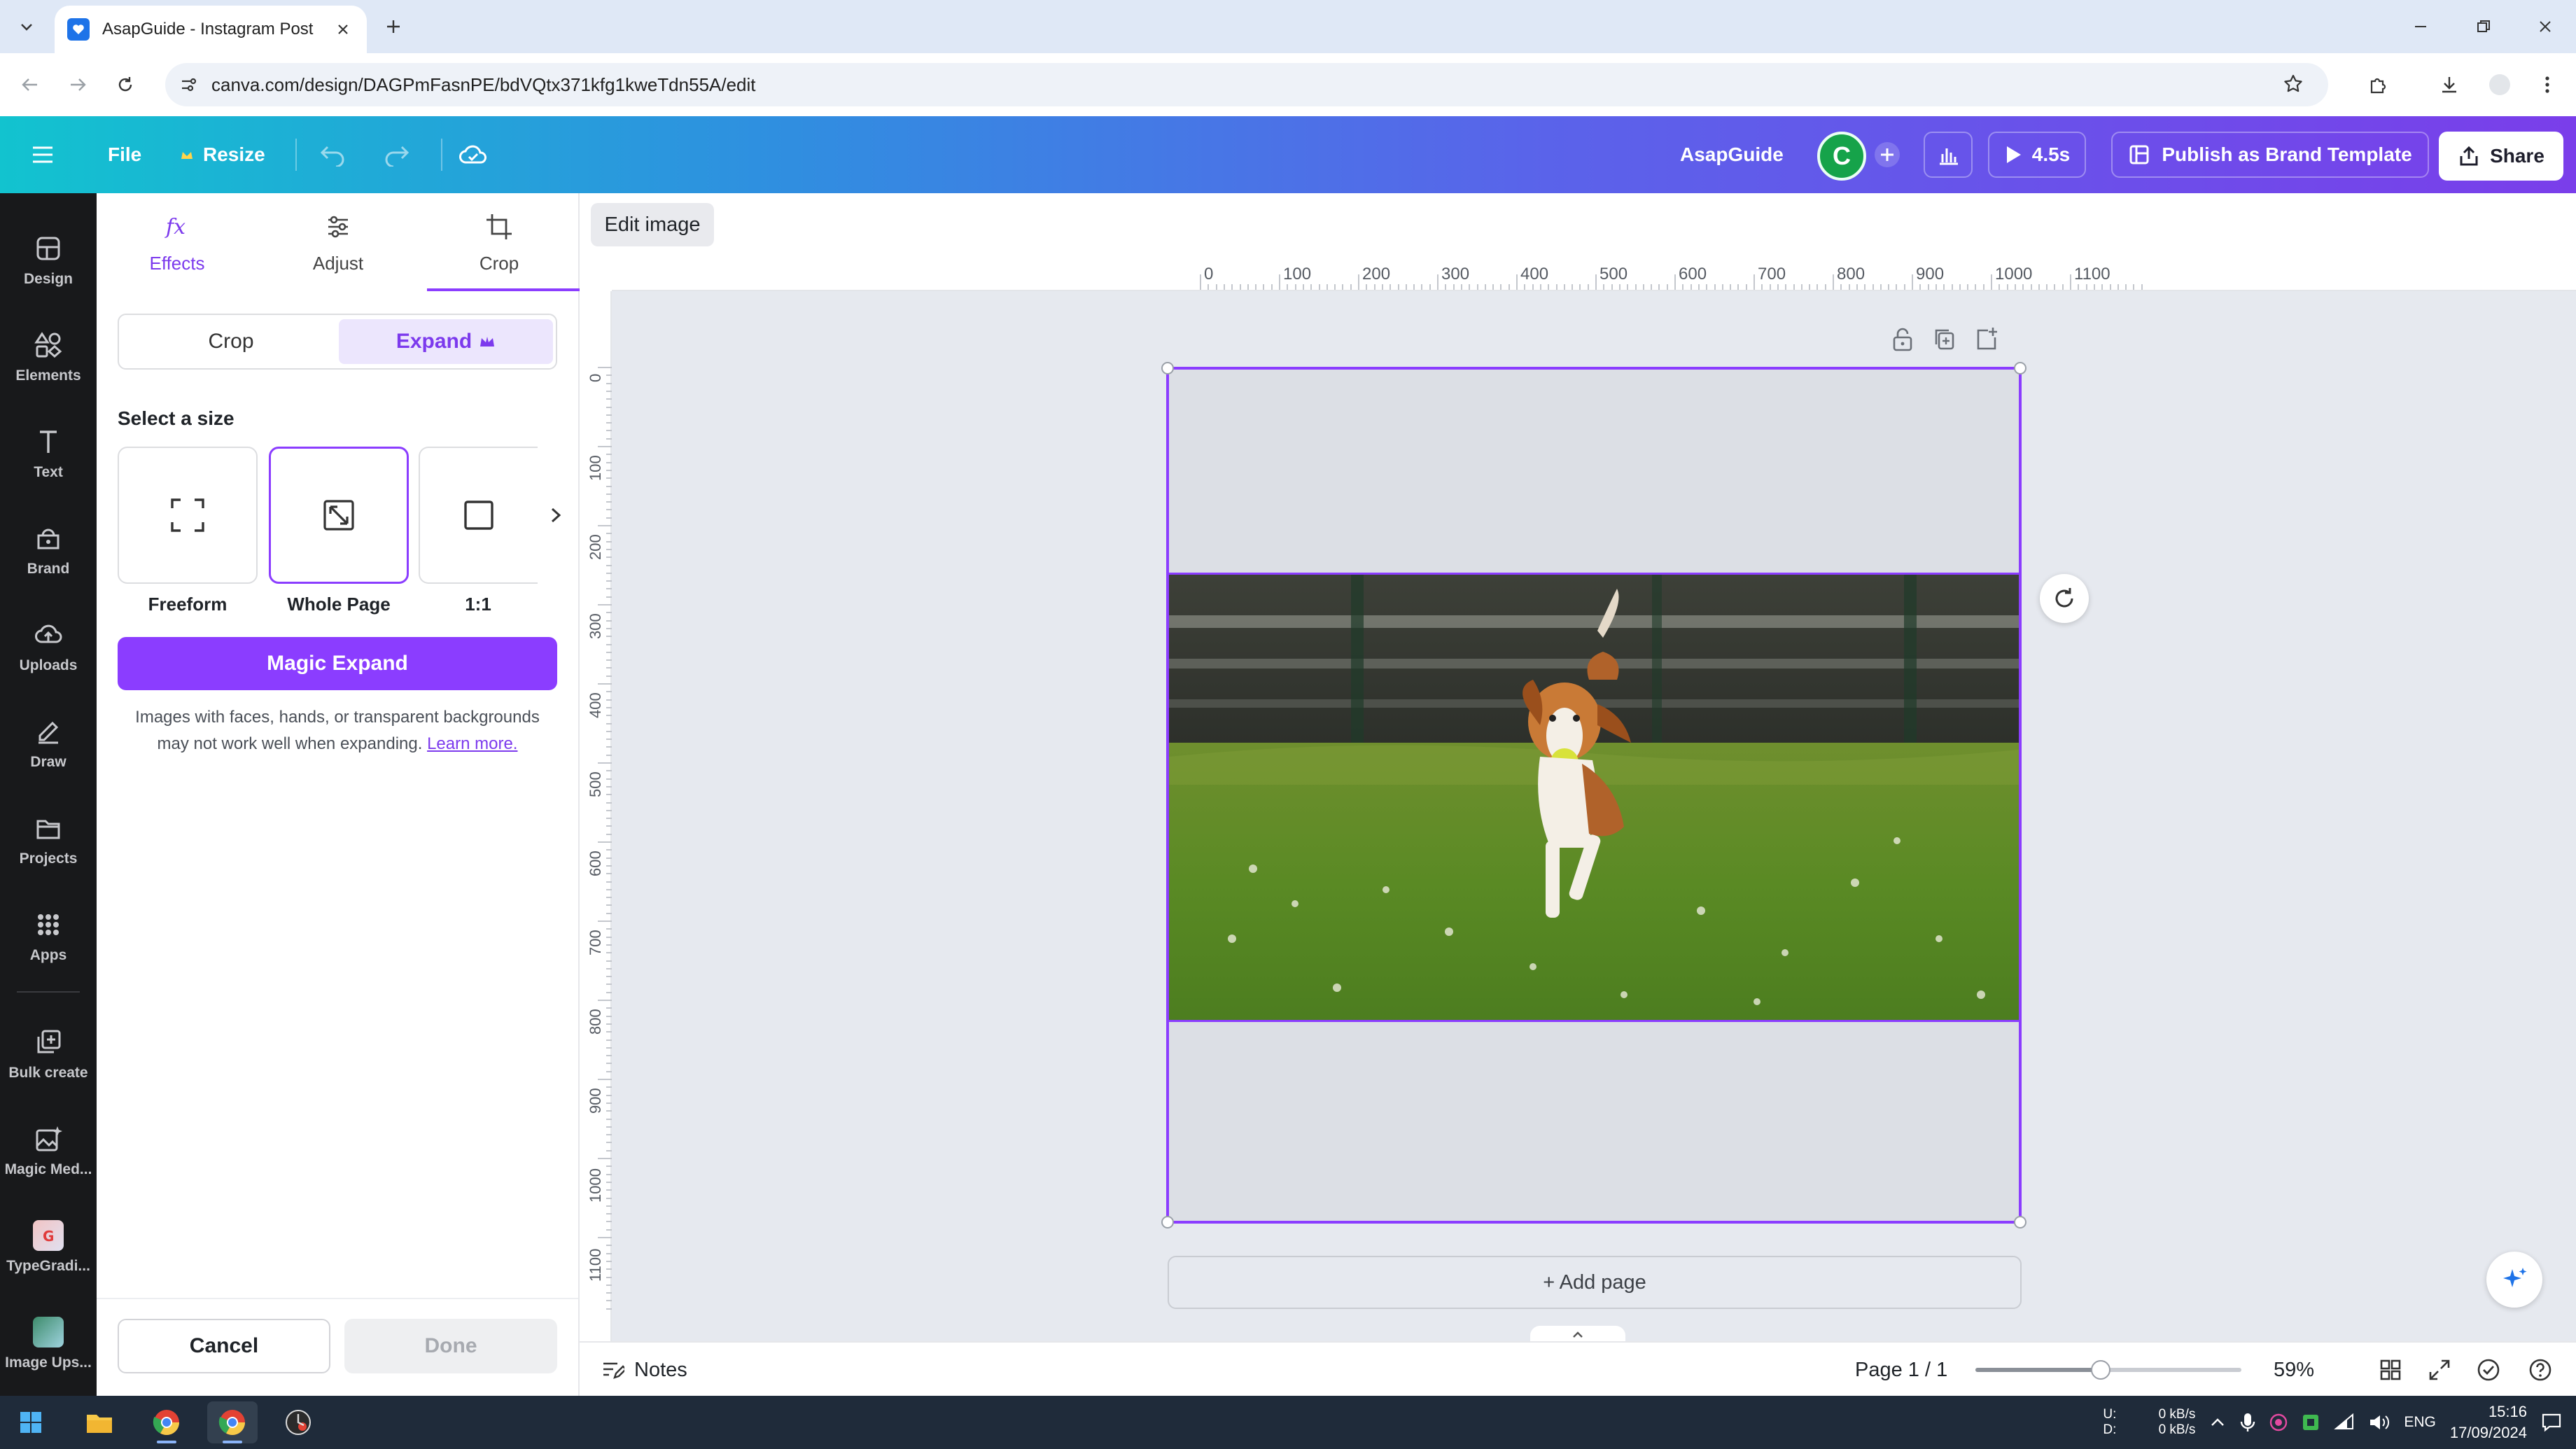 The height and width of the screenshot is (1449, 2576). What do you see at coordinates (337, 663) in the screenshot?
I see `magic-expand-button: Magic Expand` at bounding box center [337, 663].